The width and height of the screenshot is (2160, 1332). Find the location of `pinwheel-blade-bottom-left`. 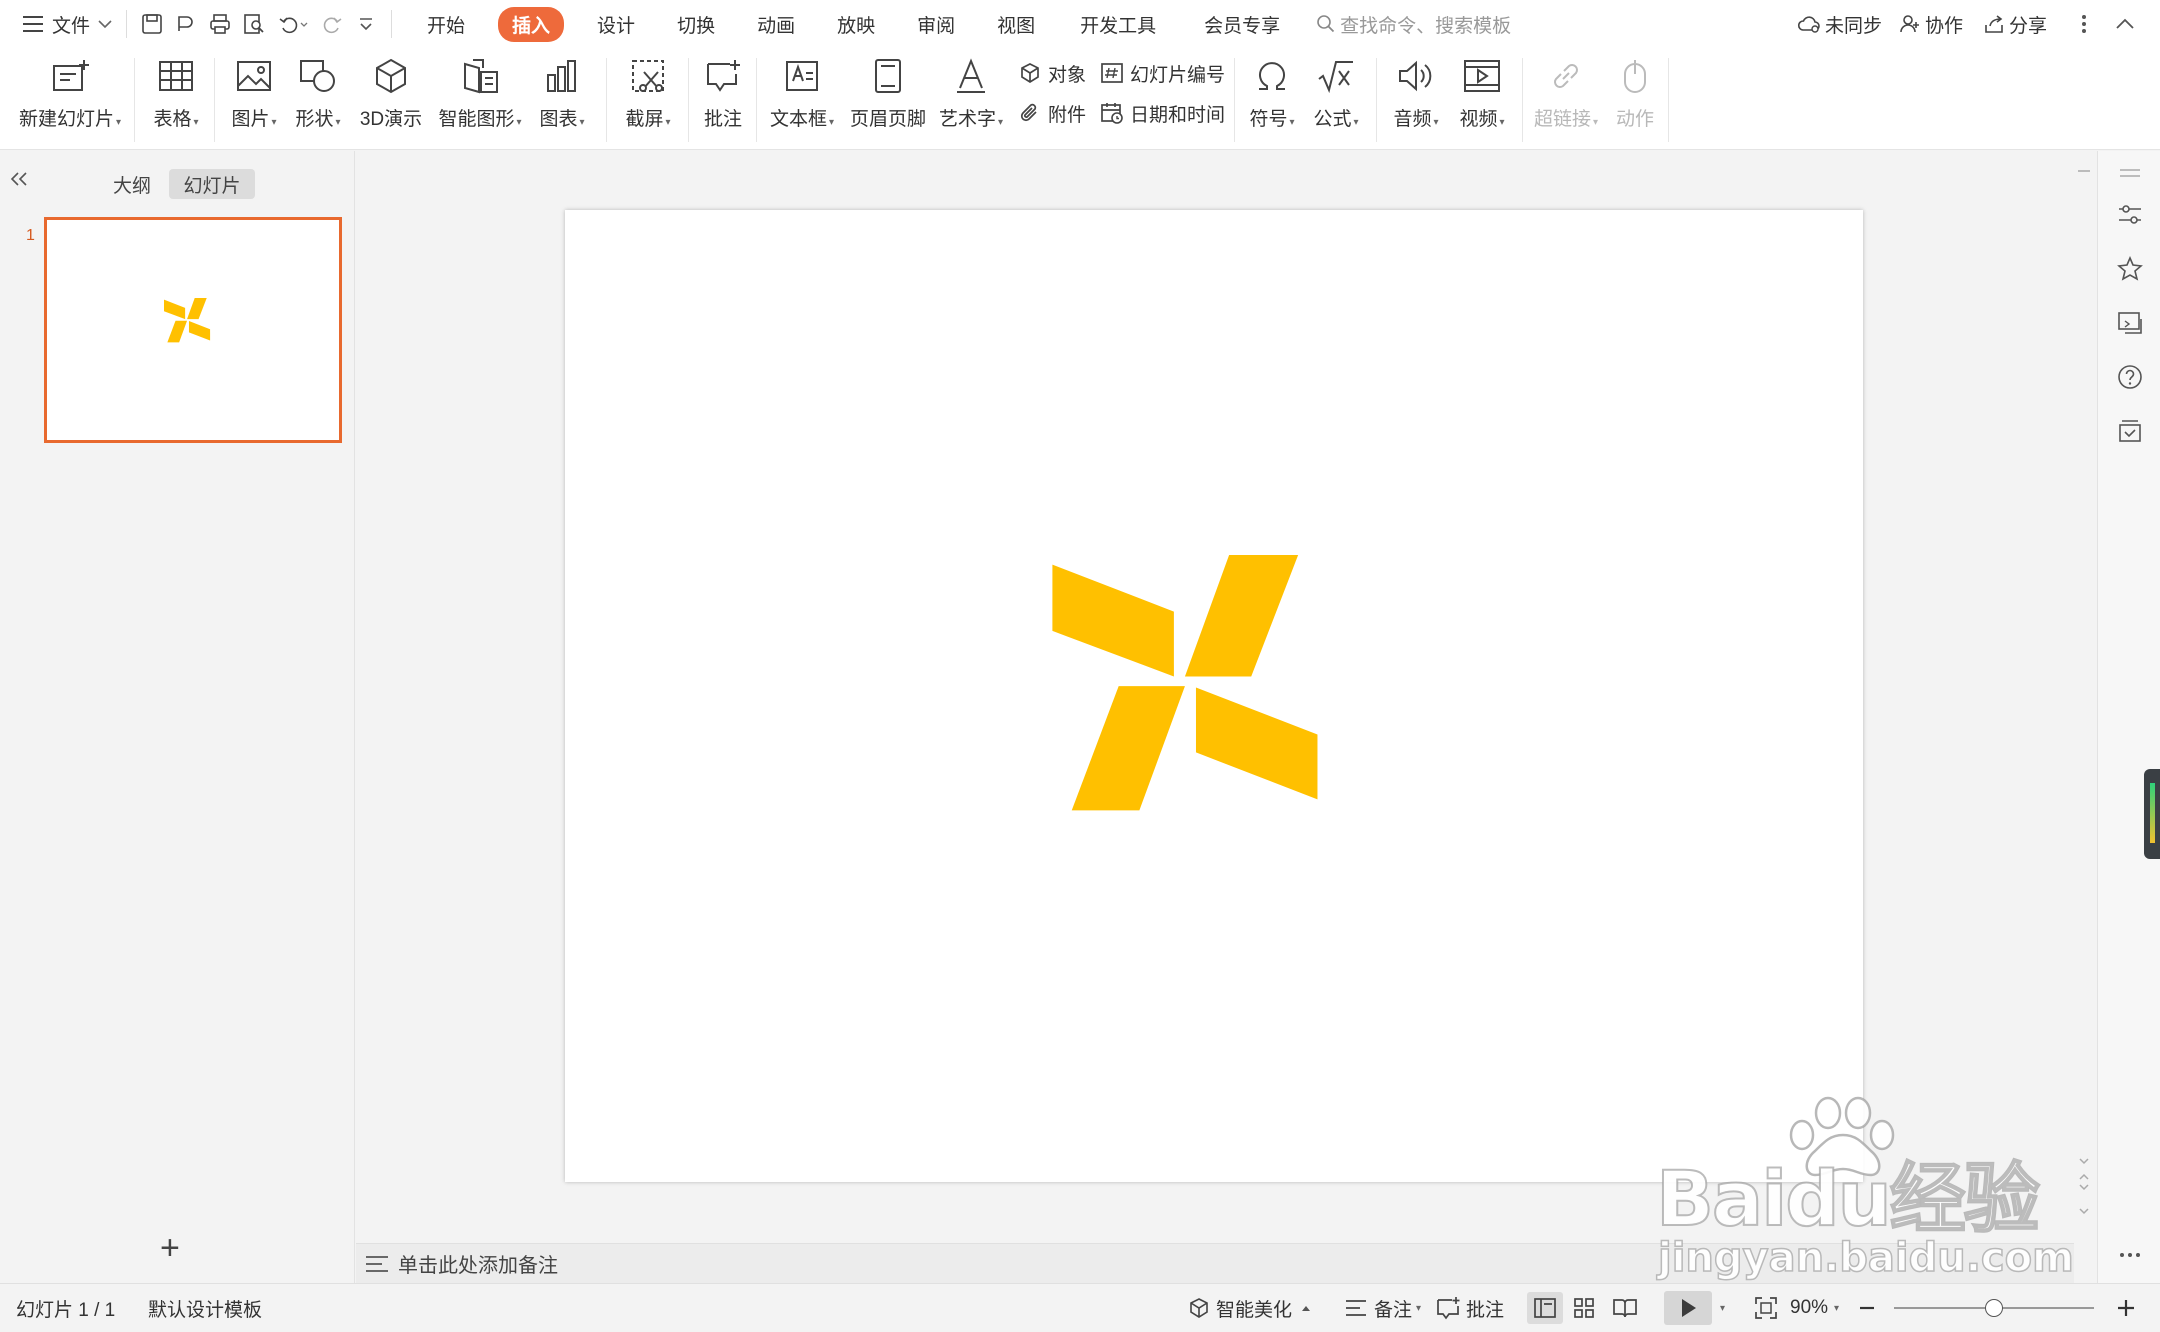

pinwheel-blade-bottom-left is located at coordinates (1128, 748).